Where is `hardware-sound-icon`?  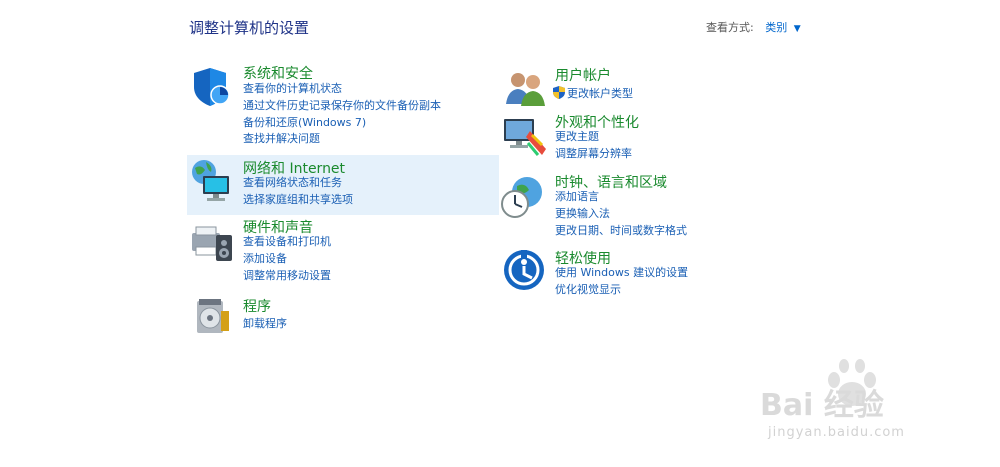 hardware-sound-icon is located at coordinates (213, 242).